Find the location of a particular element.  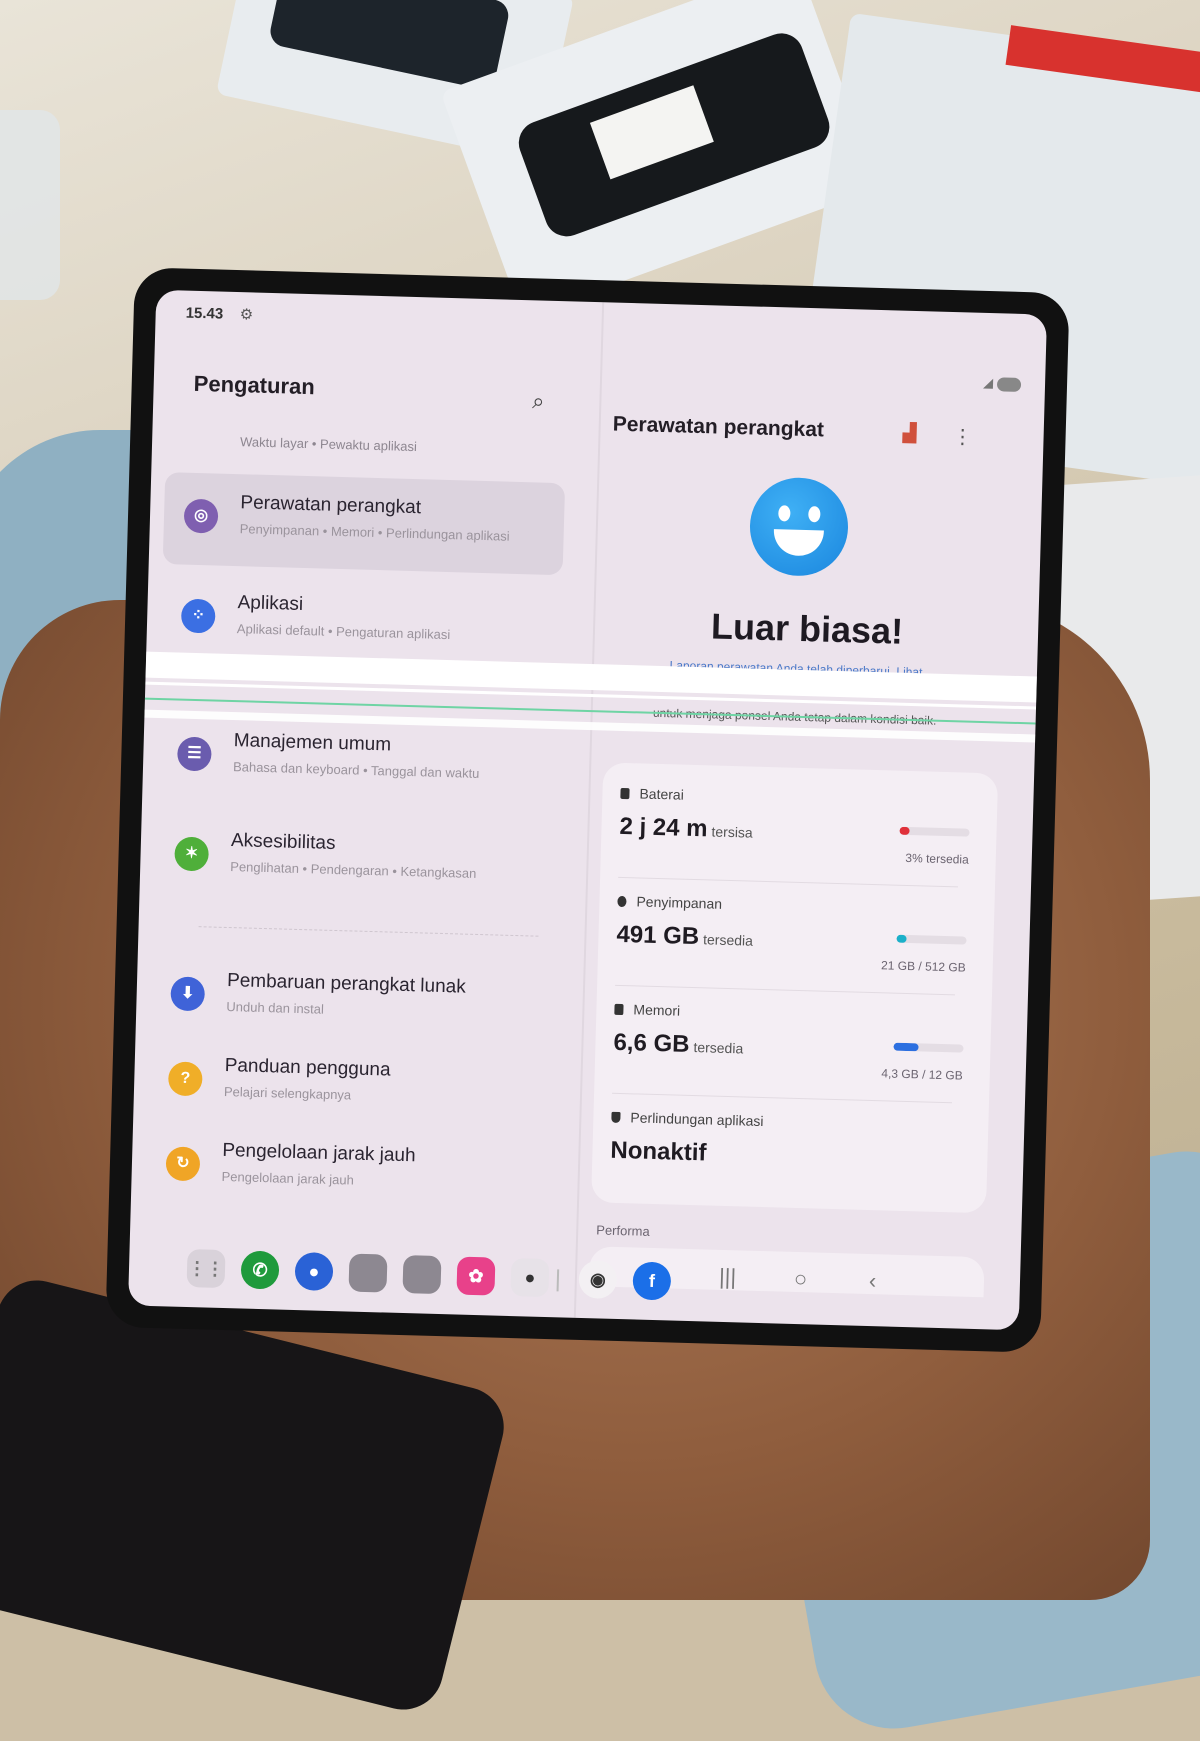

back-button: ‹ is located at coordinates (873, 1281).